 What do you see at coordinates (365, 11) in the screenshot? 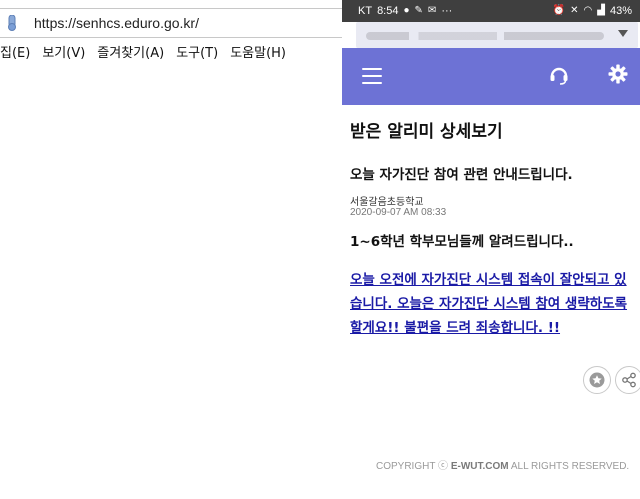
I see `carrier-label: KT` at bounding box center [365, 11].